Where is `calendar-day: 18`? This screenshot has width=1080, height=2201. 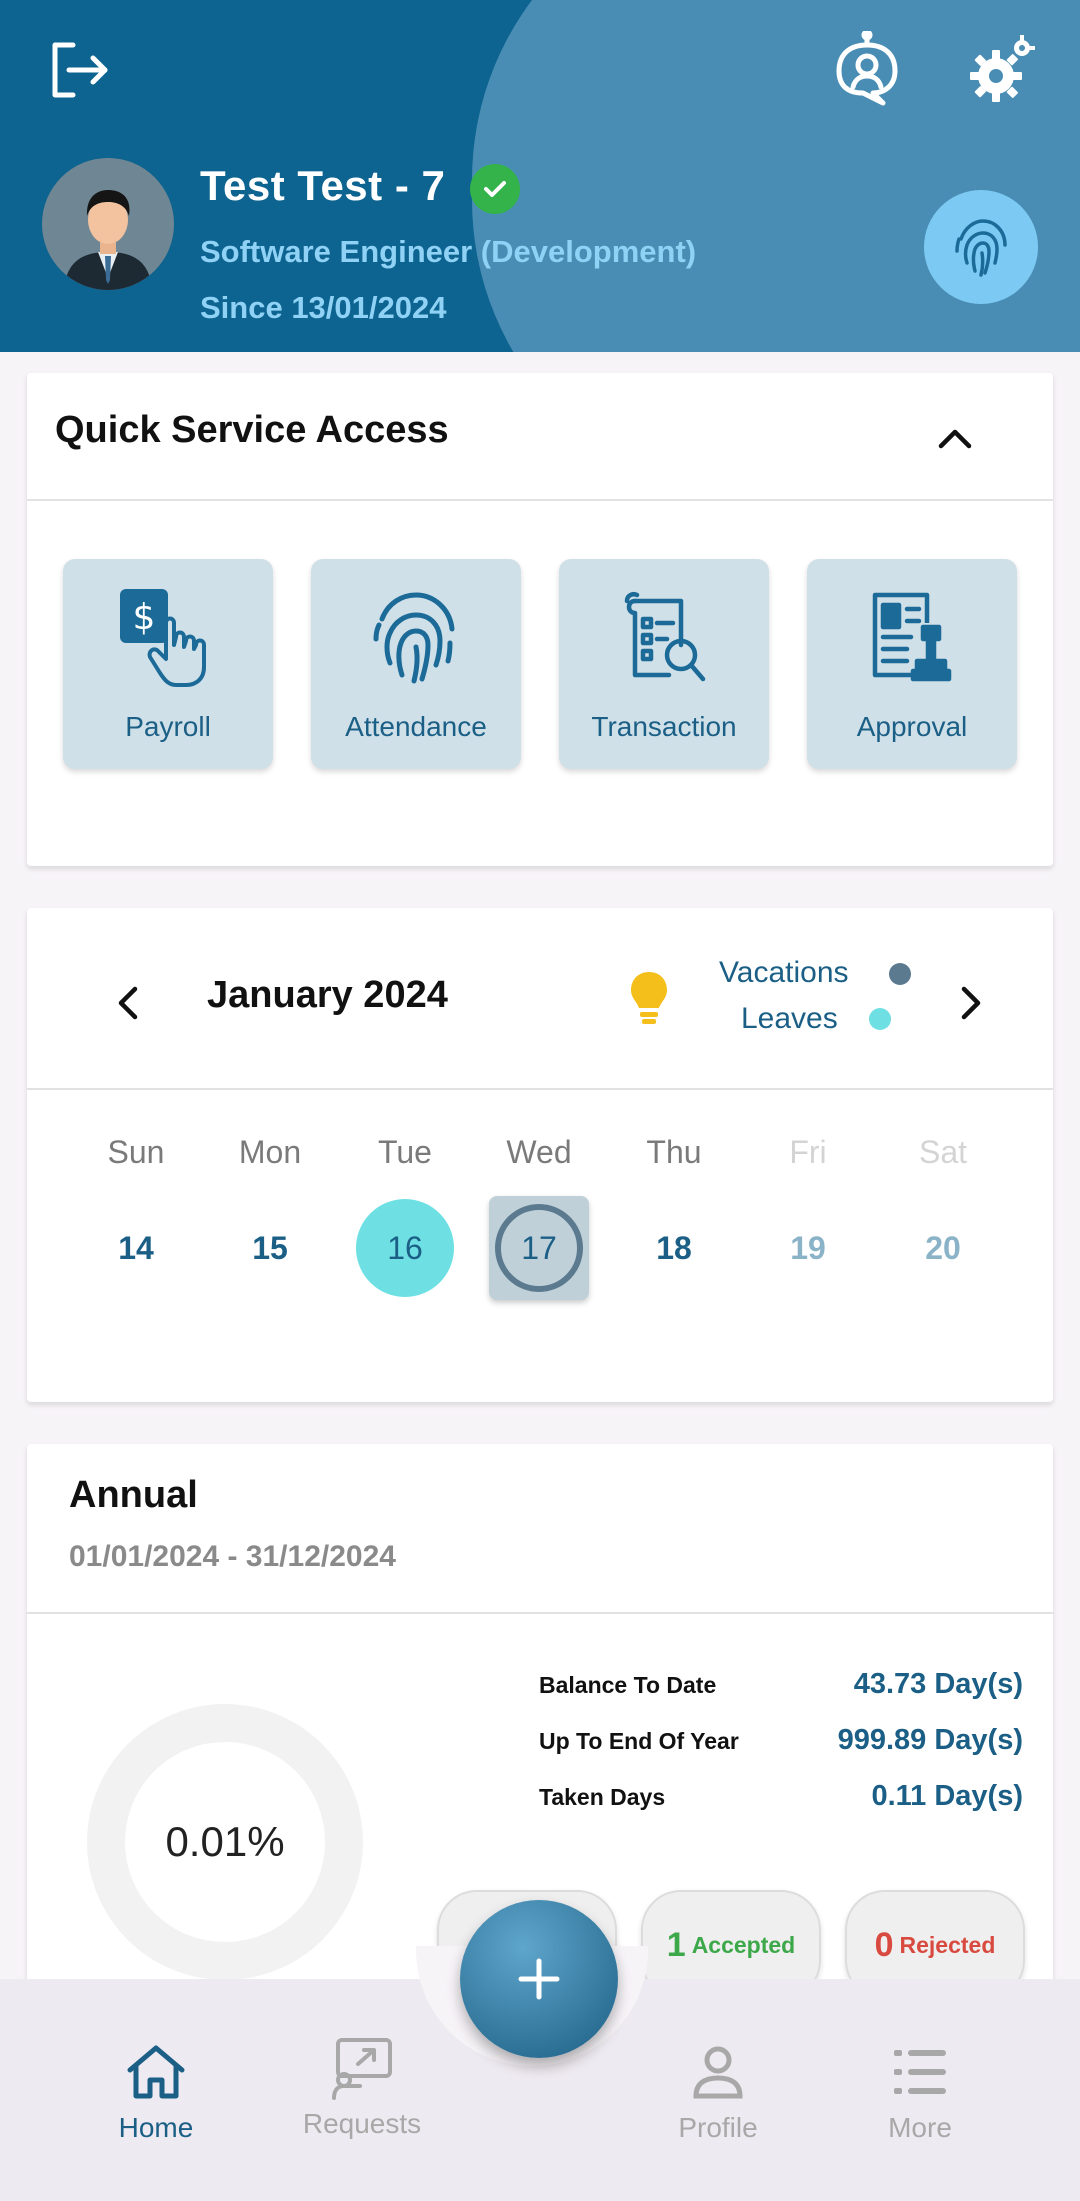
calendar-day: 18 is located at coordinates (674, 1248).